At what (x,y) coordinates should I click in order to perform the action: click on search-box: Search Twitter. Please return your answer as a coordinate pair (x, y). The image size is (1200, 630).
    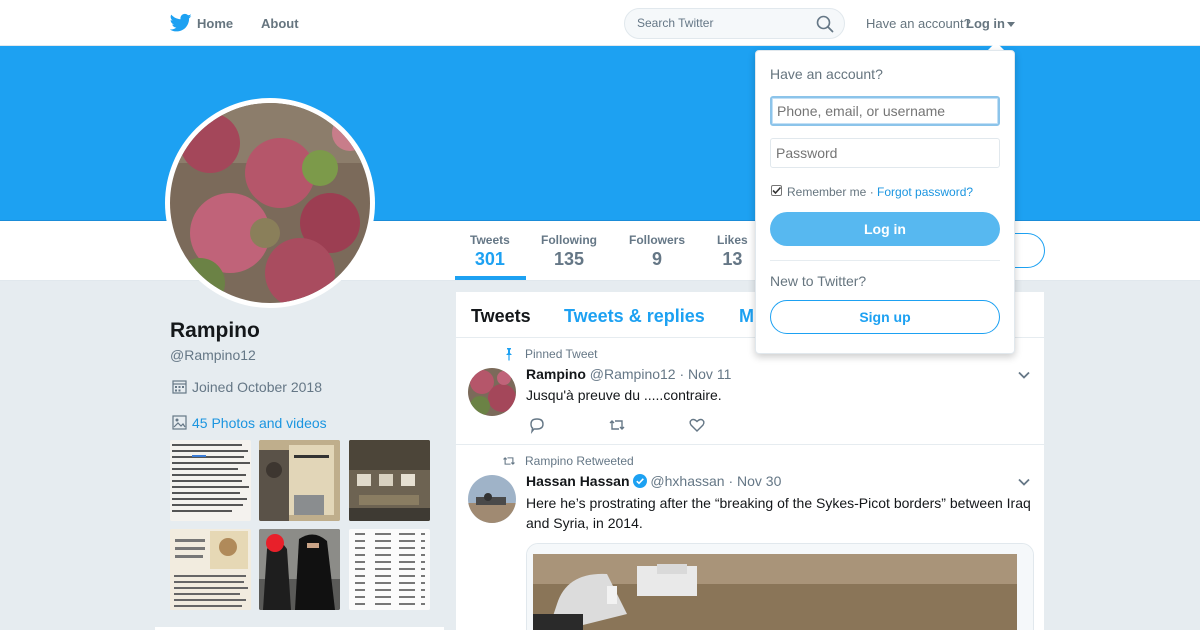
    Looking at the image, I should click on (734, 23).